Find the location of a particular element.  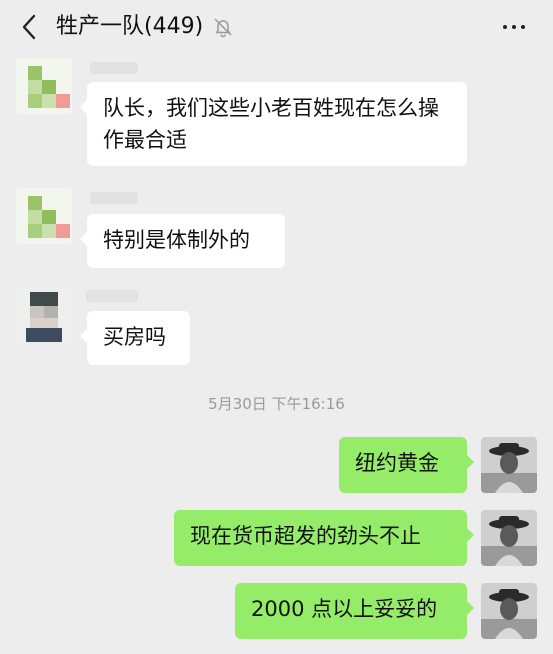

message-bubble: 买房吗 is located at coordinates (135, 338).